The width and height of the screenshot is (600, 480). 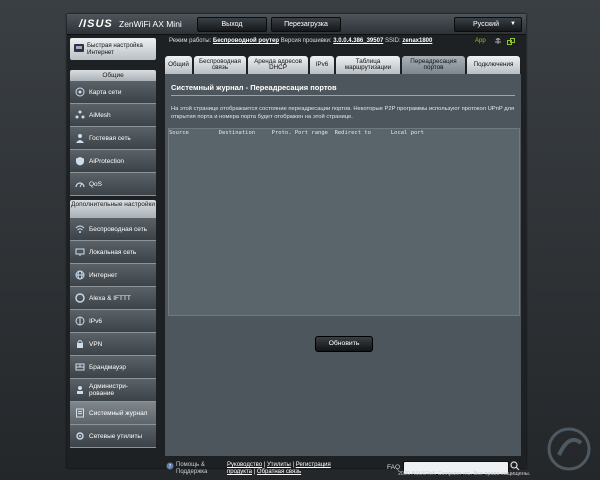 What do you see at coordinates (110, 298) in the screenshot?
I see `sidebar-item-label: Alexa & IFTTT` at bounding box center [110, 298].